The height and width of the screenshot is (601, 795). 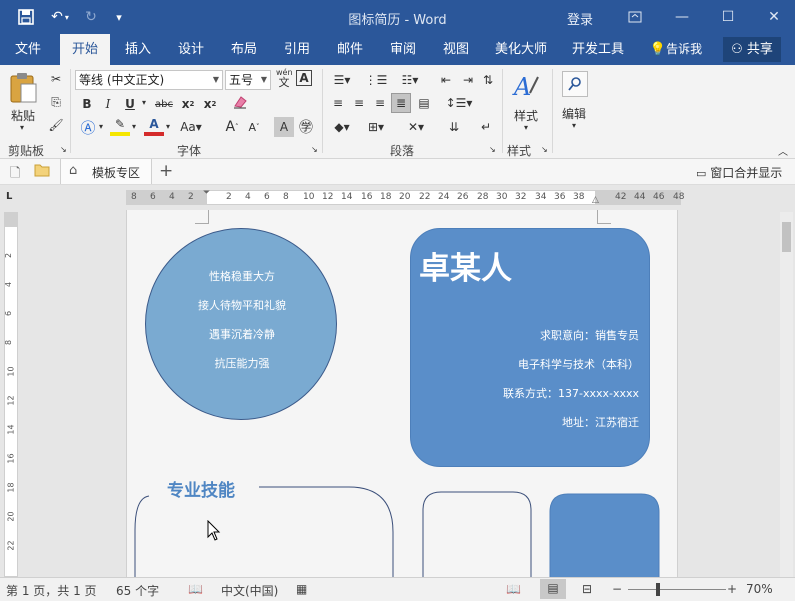 I want to click on justify-icon: ≣, so click(x=401, y=103).